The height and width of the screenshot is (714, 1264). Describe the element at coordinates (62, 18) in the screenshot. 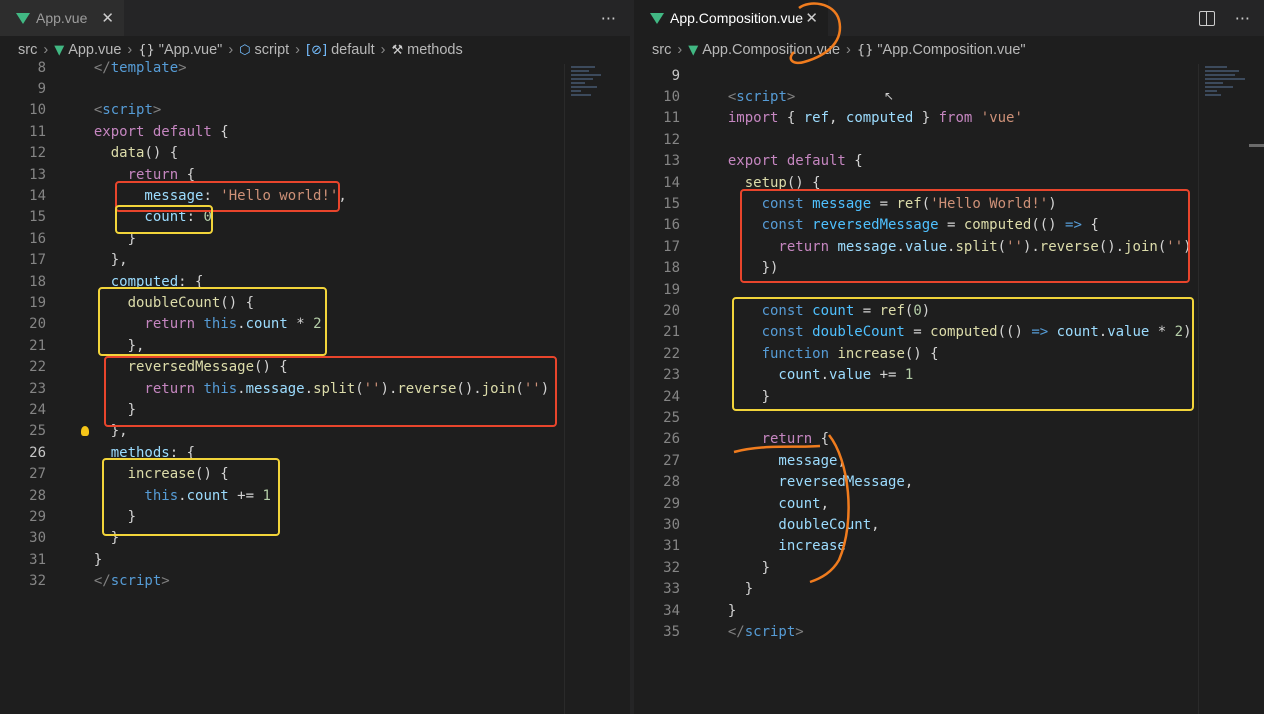

I see `tab-app-vue: App.vue ✕` at that location.